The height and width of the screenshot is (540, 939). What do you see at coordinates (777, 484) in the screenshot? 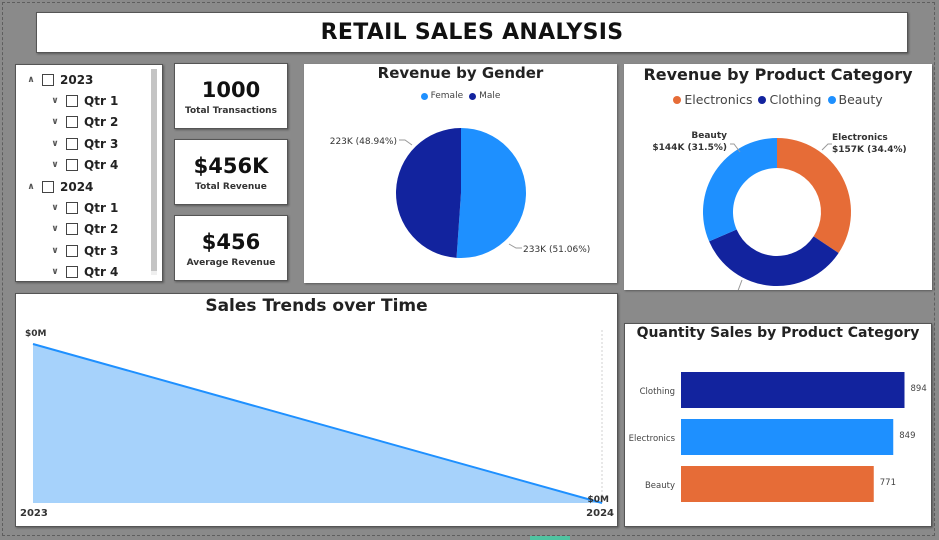
I see `bar-beauty` at bounding box center [777, 484].